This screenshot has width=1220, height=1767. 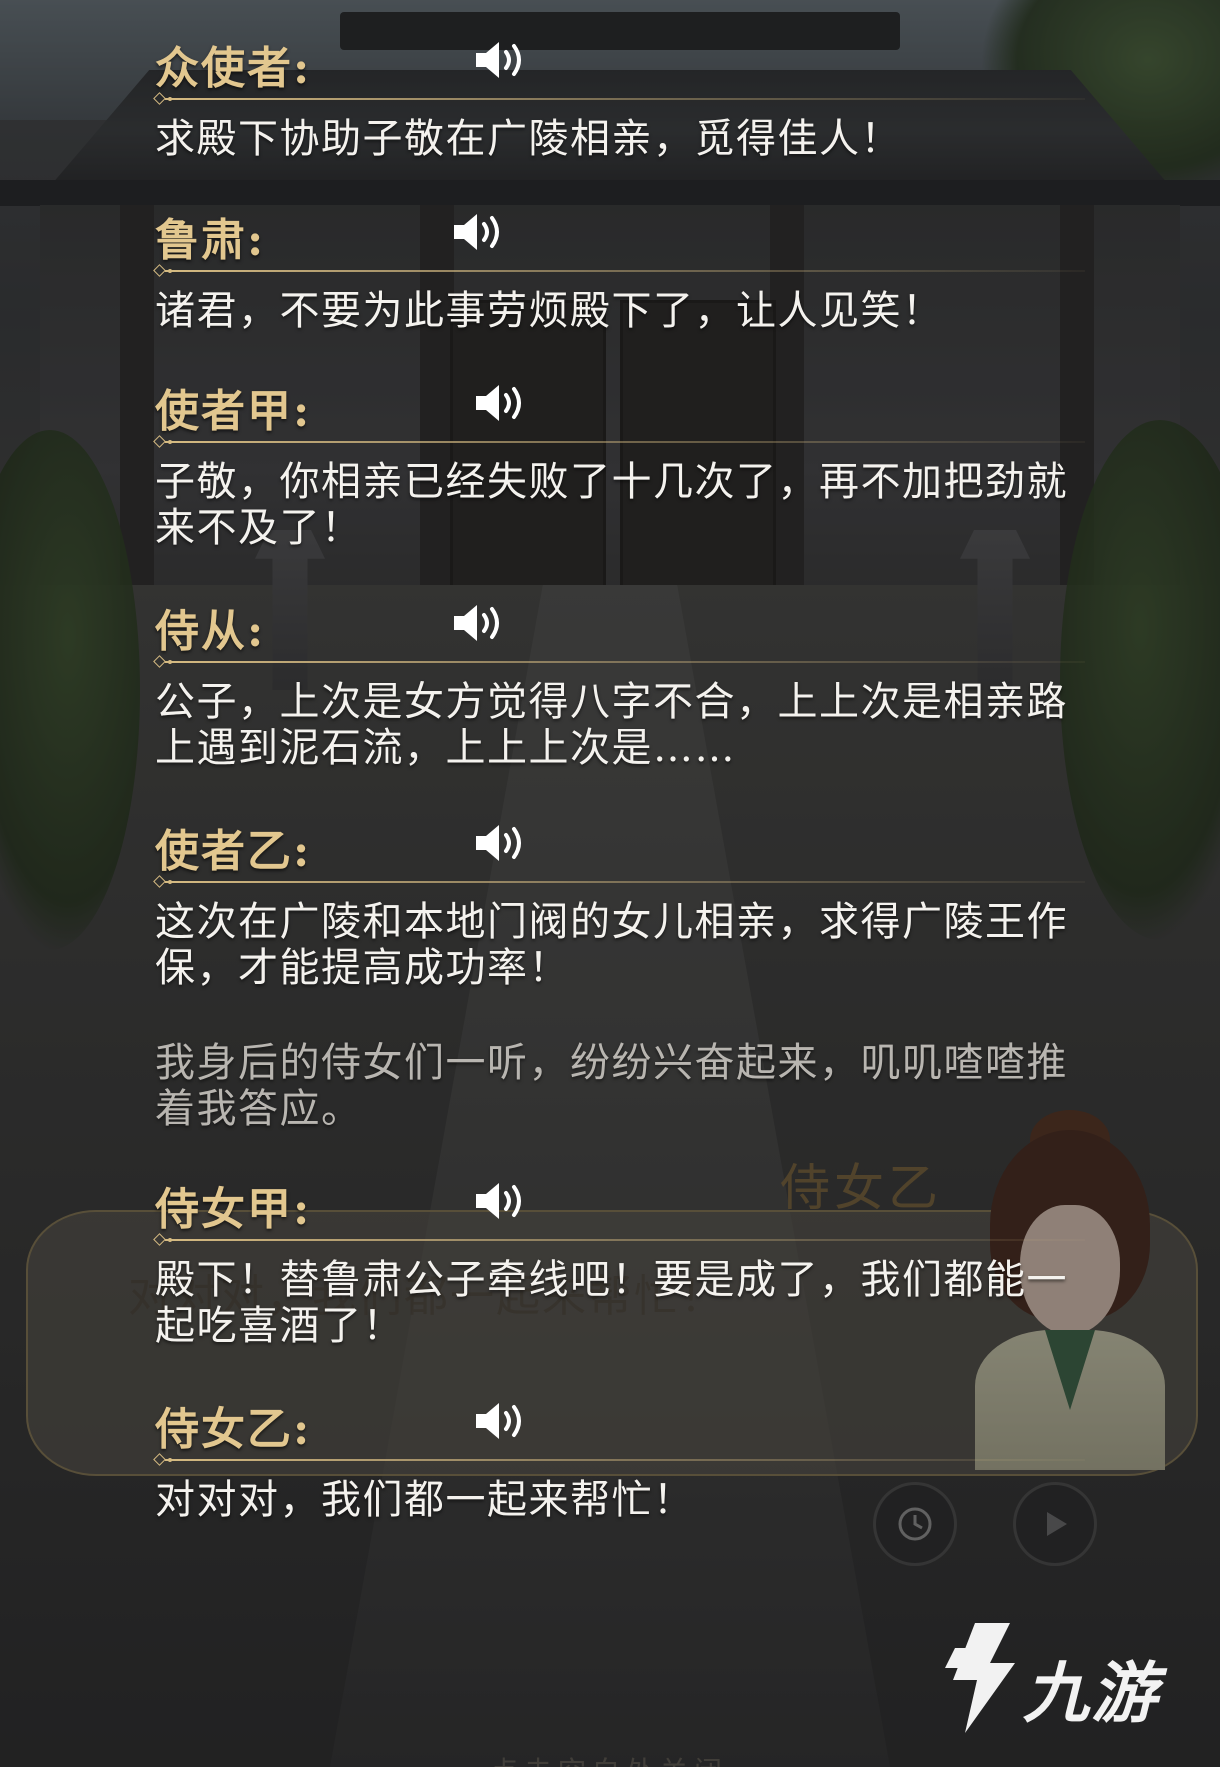 I want to click on dialogue-text: 诸君，不要为此事劳烦殿下了，让人见笑！, so click(x=549, y=311).